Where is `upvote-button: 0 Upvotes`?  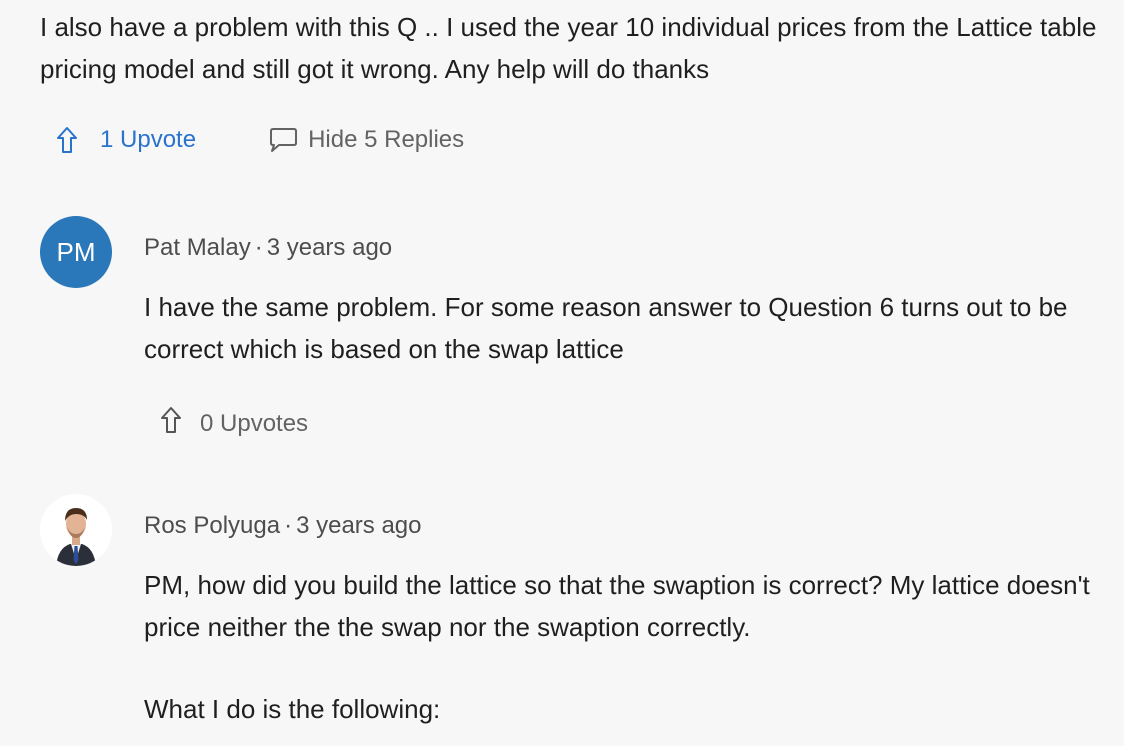 upvote-button: 0 Upvotes is located at coordinates (234, 423).